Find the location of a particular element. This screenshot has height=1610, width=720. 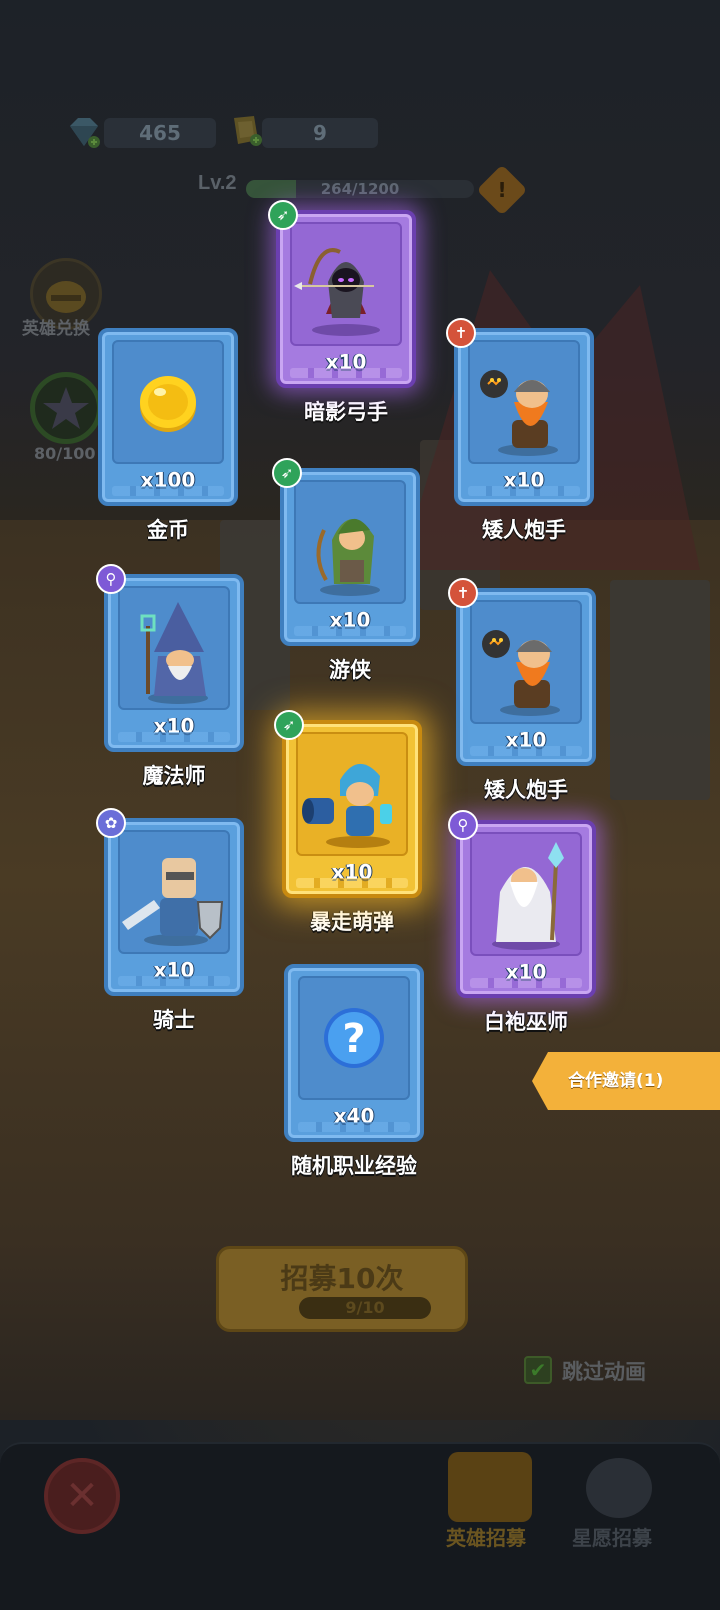

recruit-10-button: 招募10次 9/10 is located at coordinates (342, 1289).